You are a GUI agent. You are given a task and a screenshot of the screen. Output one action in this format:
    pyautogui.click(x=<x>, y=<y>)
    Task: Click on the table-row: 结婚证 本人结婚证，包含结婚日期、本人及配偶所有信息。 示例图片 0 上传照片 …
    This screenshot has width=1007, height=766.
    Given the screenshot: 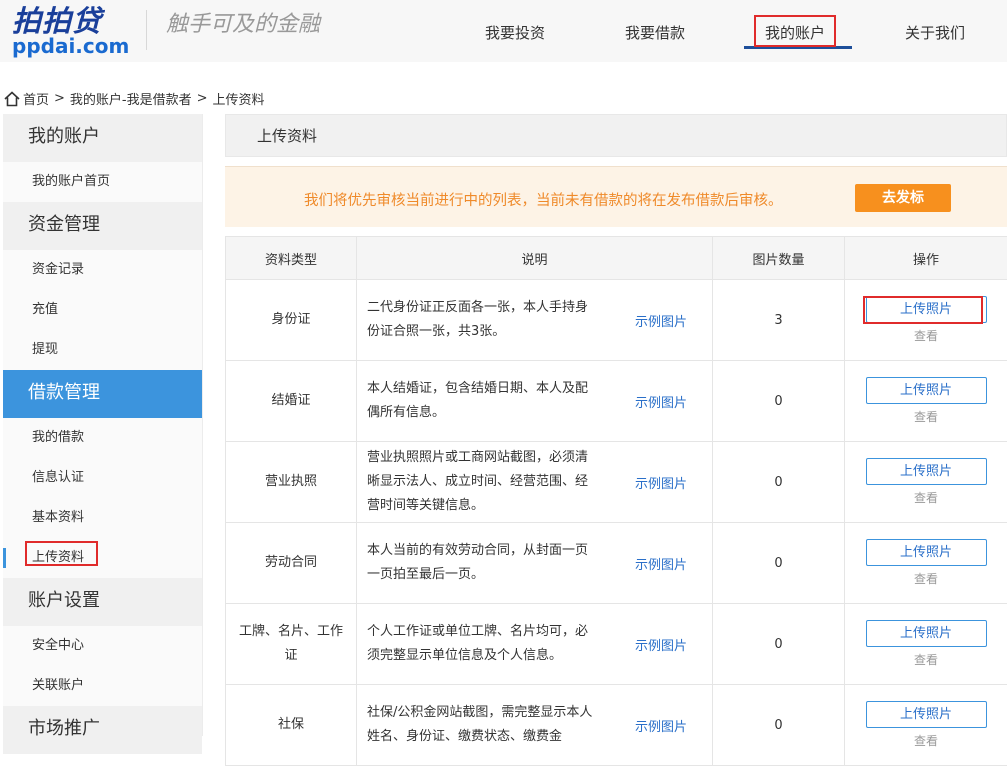 What is the action you would take?
    pyautogui.click(x=616, y=401)
    